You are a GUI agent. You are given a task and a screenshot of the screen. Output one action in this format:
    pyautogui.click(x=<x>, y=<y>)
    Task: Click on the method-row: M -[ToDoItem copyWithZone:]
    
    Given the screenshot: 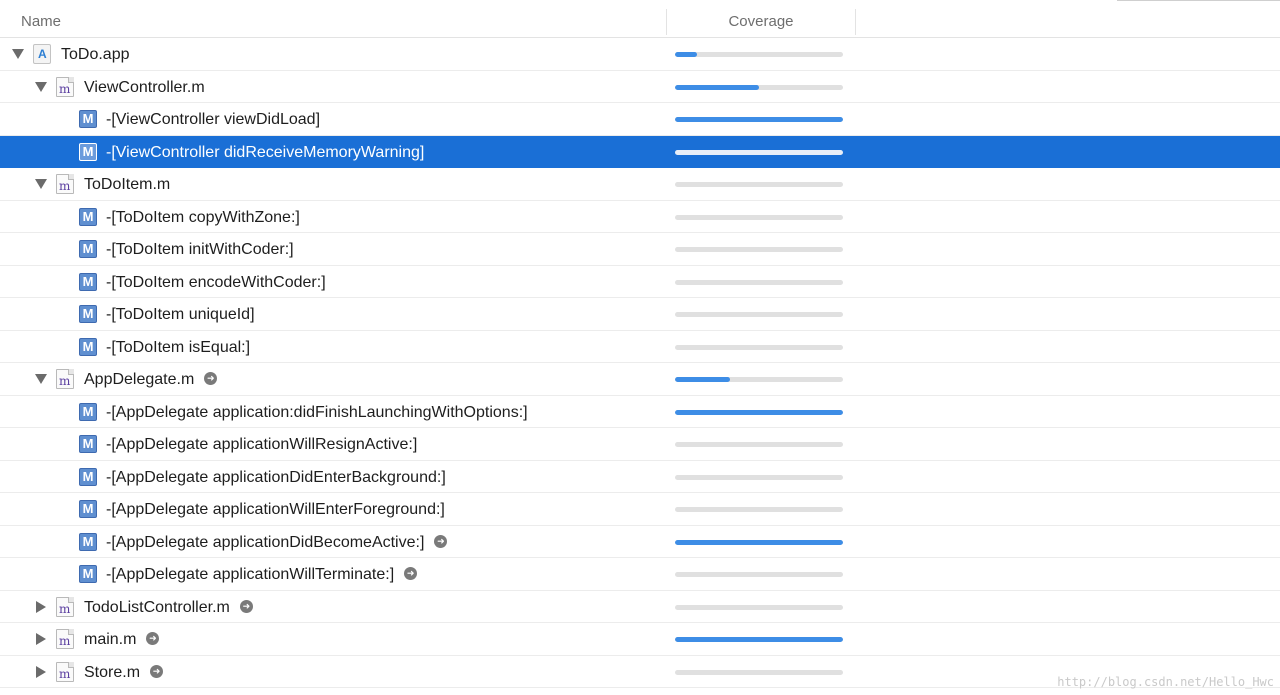 What is the action you would take?
    pyautogui.click(x=640, y=217)
    